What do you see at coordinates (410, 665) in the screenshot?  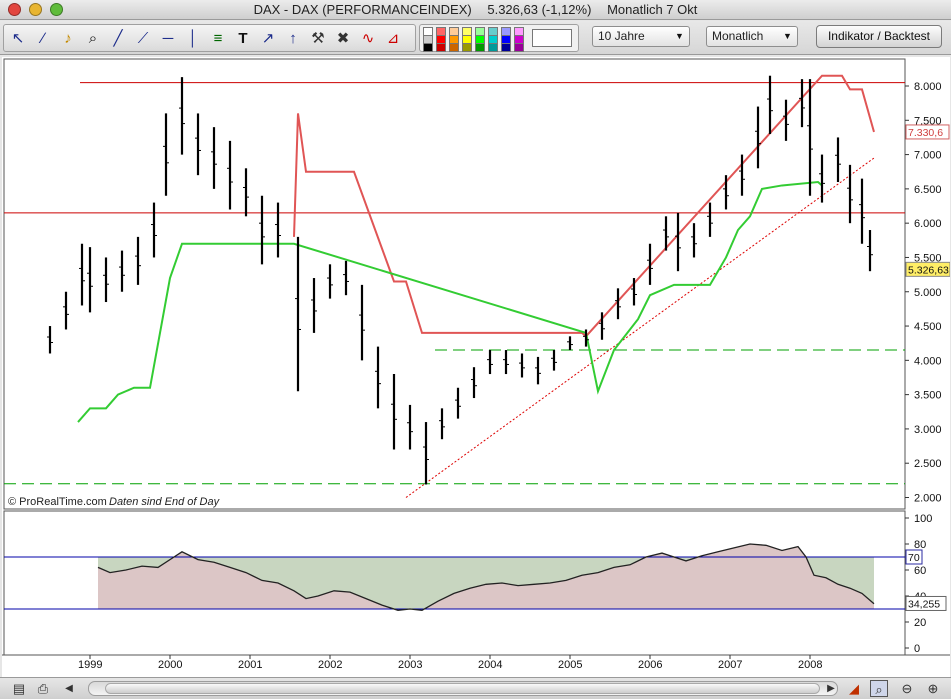 I see `time-tick-label: 2003` at bounding box center [410, 665].